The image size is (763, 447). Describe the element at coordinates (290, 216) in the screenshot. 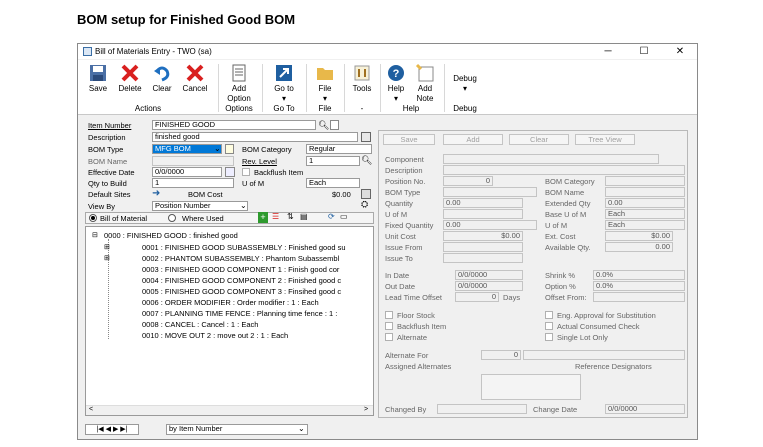

I see `move-icon: ⇅` at that location.